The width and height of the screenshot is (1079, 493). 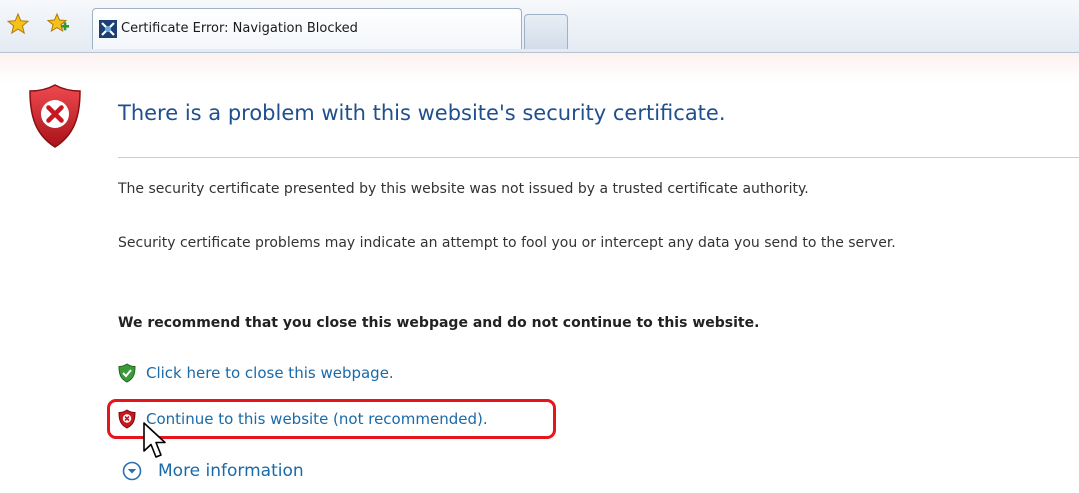 What do you see at coordinates (239, 28) in the screenshot?
I see `tab-title: Certificate Error: Navigation Blocked` at bounding box center [239, 28].